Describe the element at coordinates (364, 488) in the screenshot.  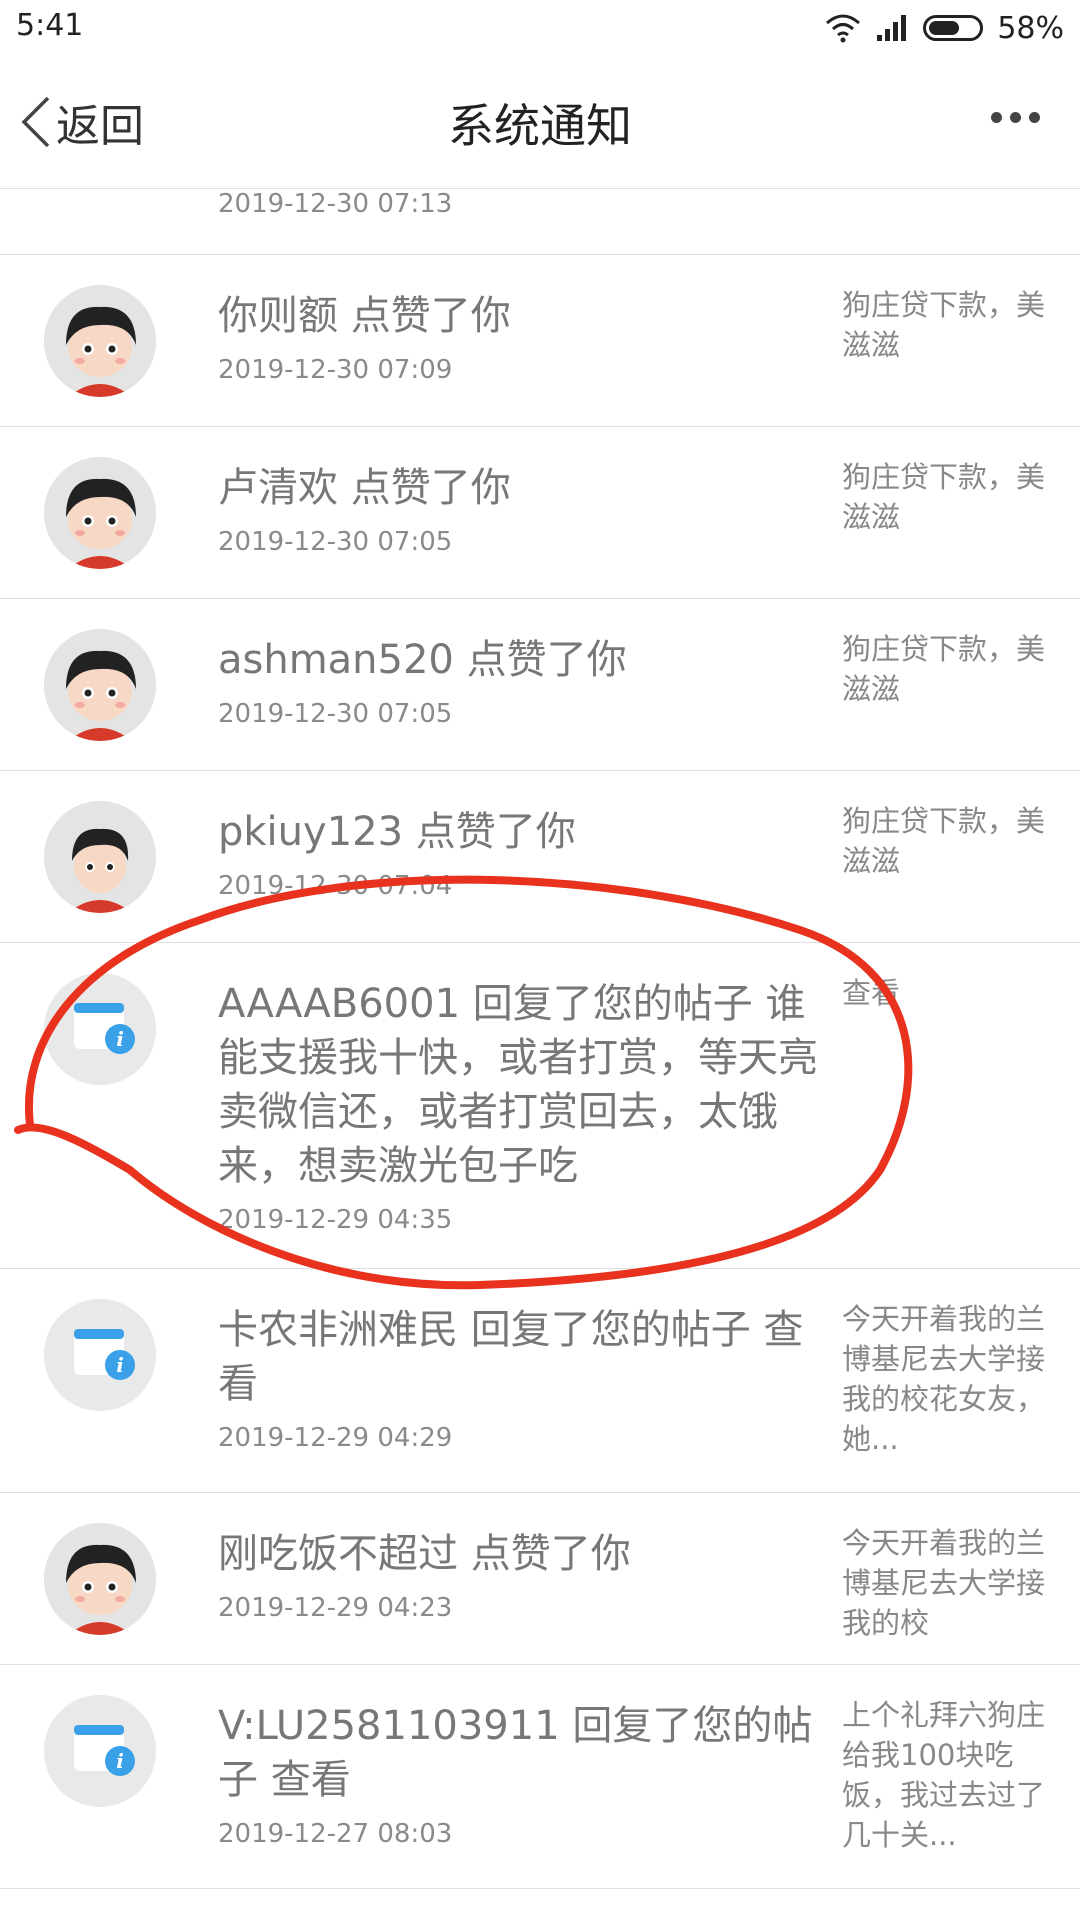
I see `notification-text: 卢清欢 点赞了你` at that location.